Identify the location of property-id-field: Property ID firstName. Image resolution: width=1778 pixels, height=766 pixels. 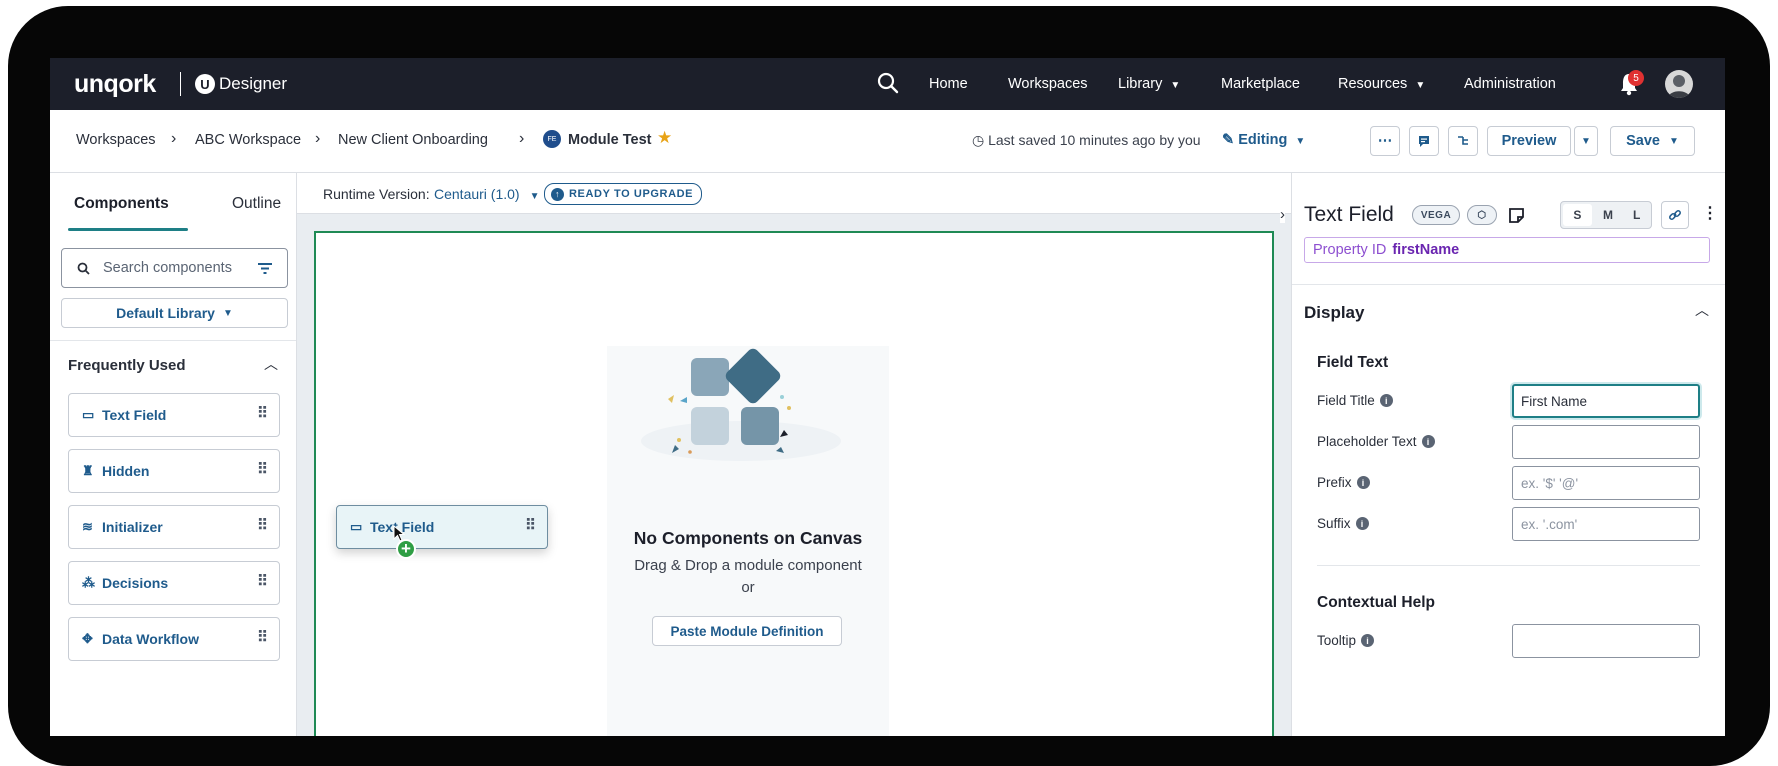
(1507, 250).